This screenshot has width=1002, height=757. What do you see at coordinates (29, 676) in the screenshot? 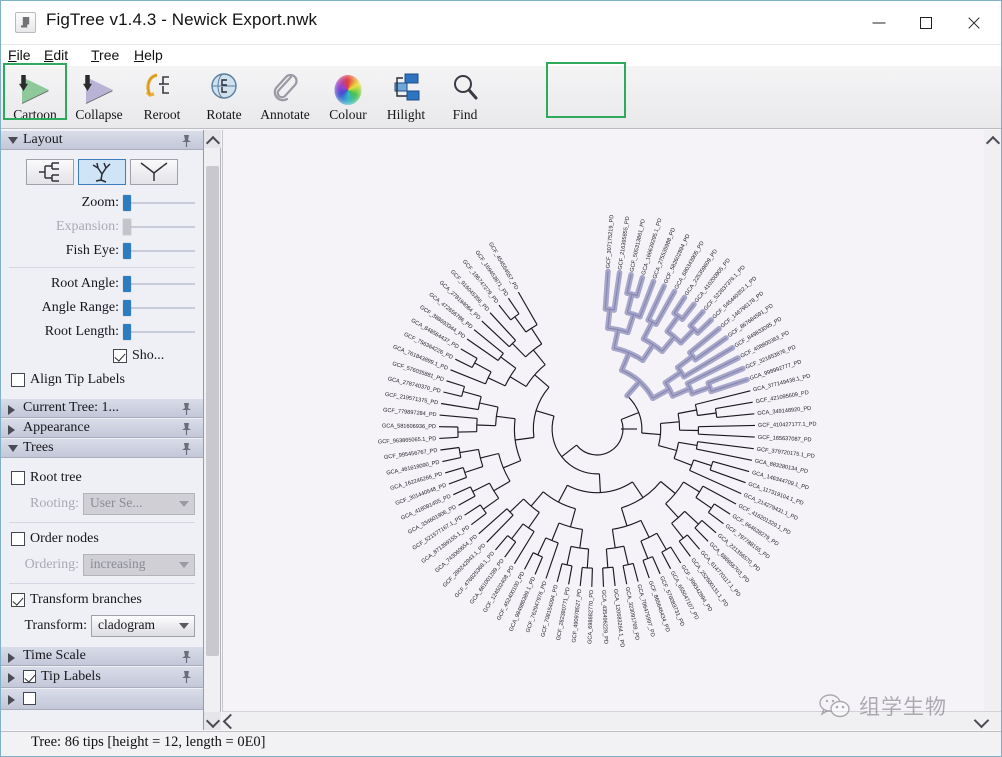
I see `tip-labels-checkbox` at bounding box center [29, 676].